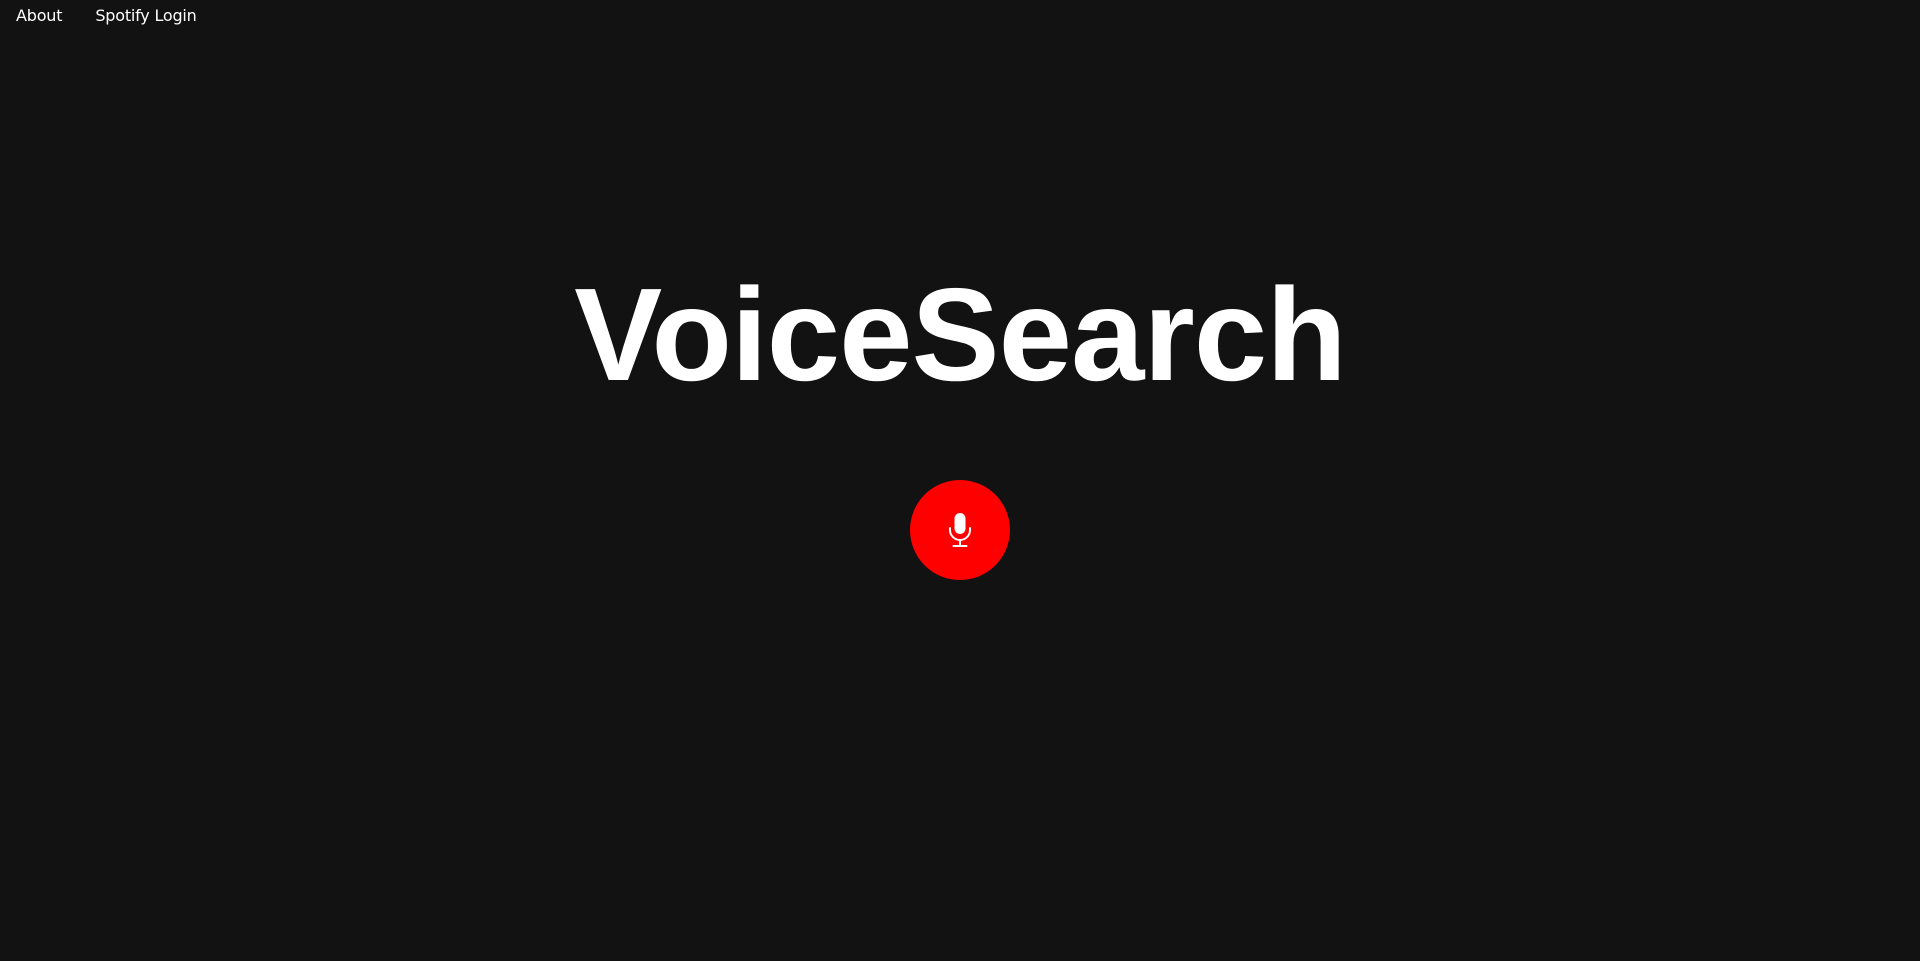  What do you see at coordinates (145, 16) in the screenshot?
I see `nav-link-spotify-login: Spotify Login` at bounding box center [145, 16].